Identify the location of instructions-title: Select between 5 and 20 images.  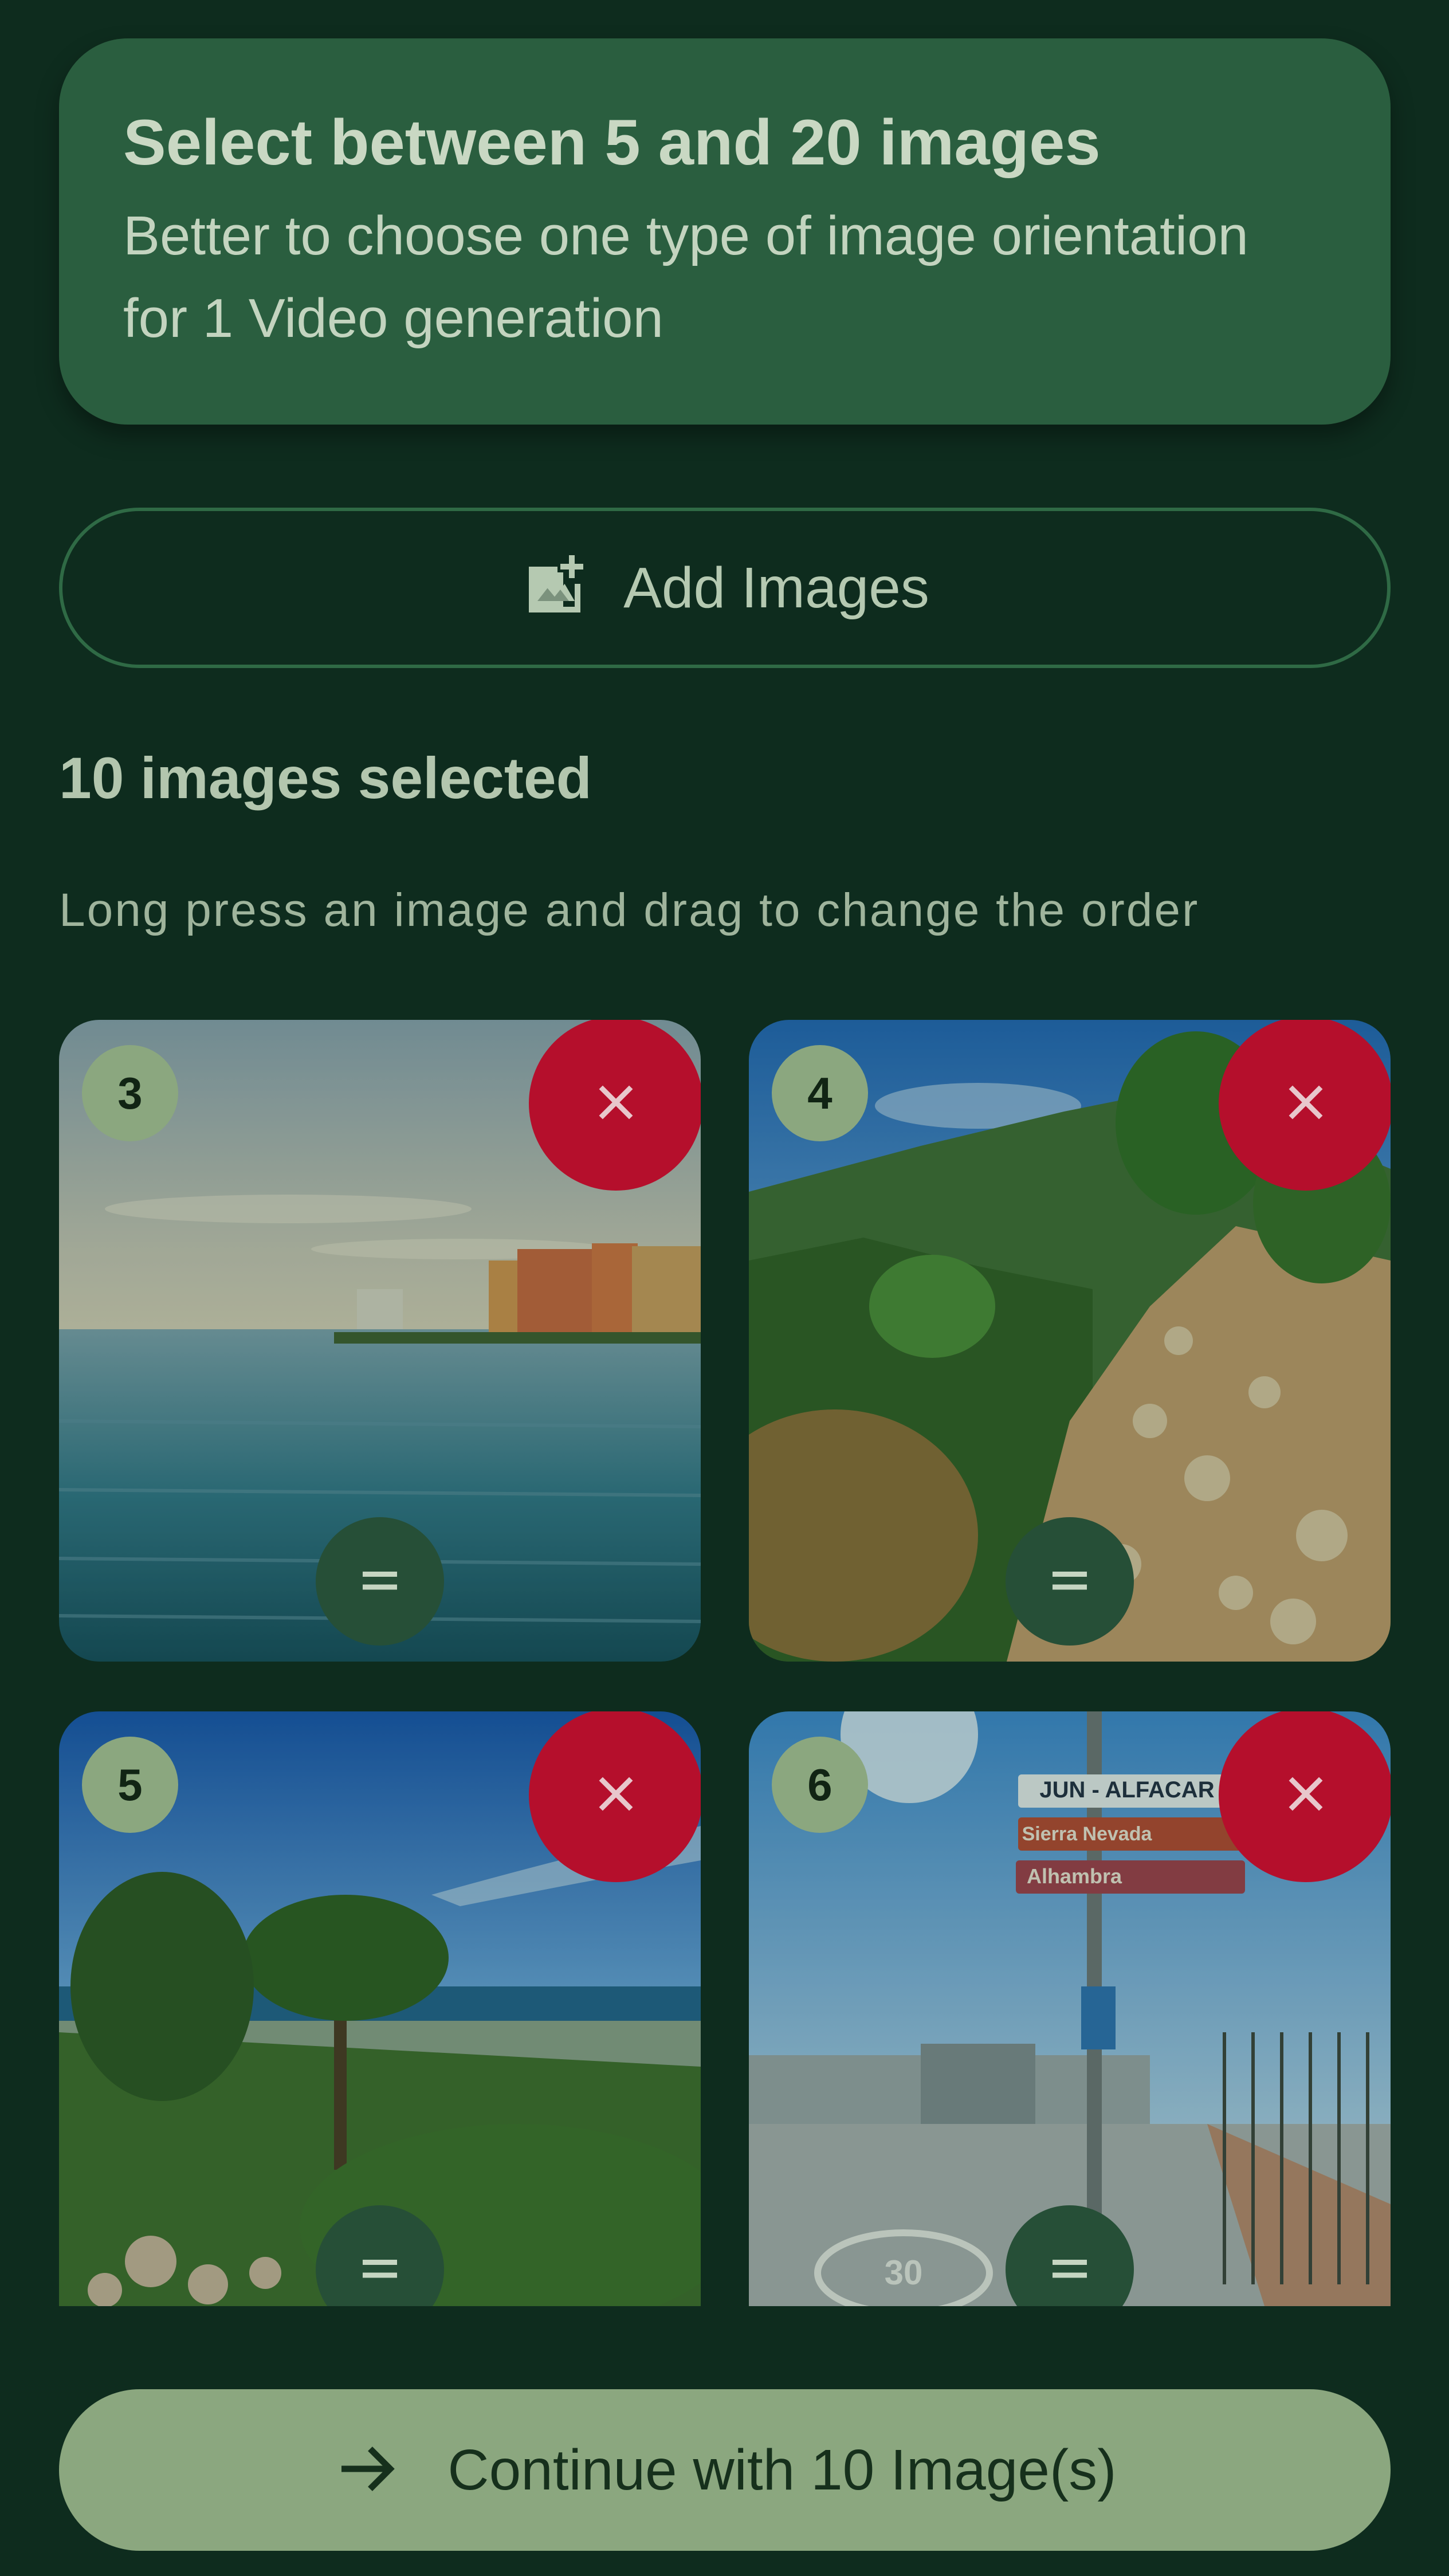
(612, 142).